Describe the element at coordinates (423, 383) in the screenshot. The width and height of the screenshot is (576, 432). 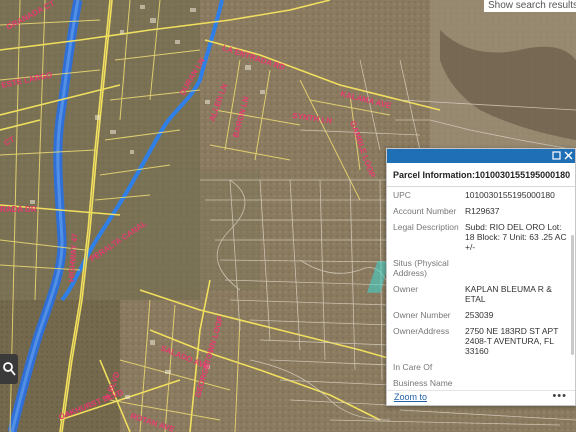
I see `field-name: Business Name` at that location.